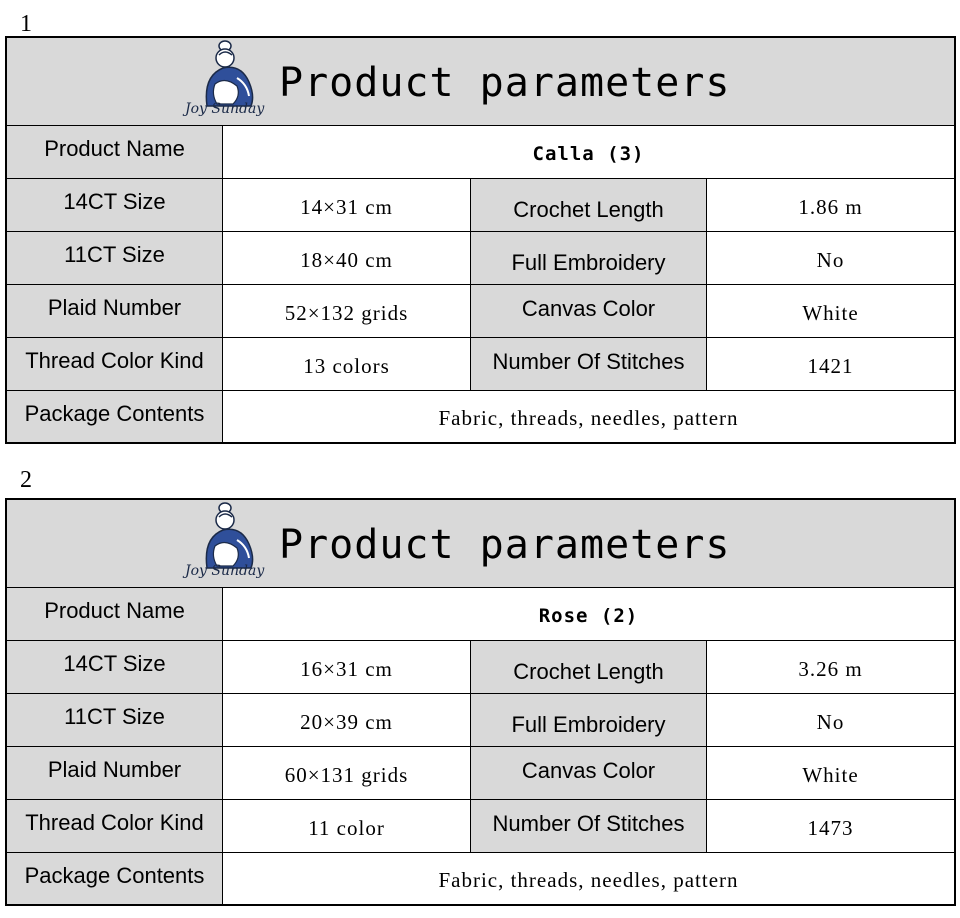 Image resolution: width=960 pixels, height=918 pixels. I want to click on product-name-value: Rose (2), so click(588, 616).